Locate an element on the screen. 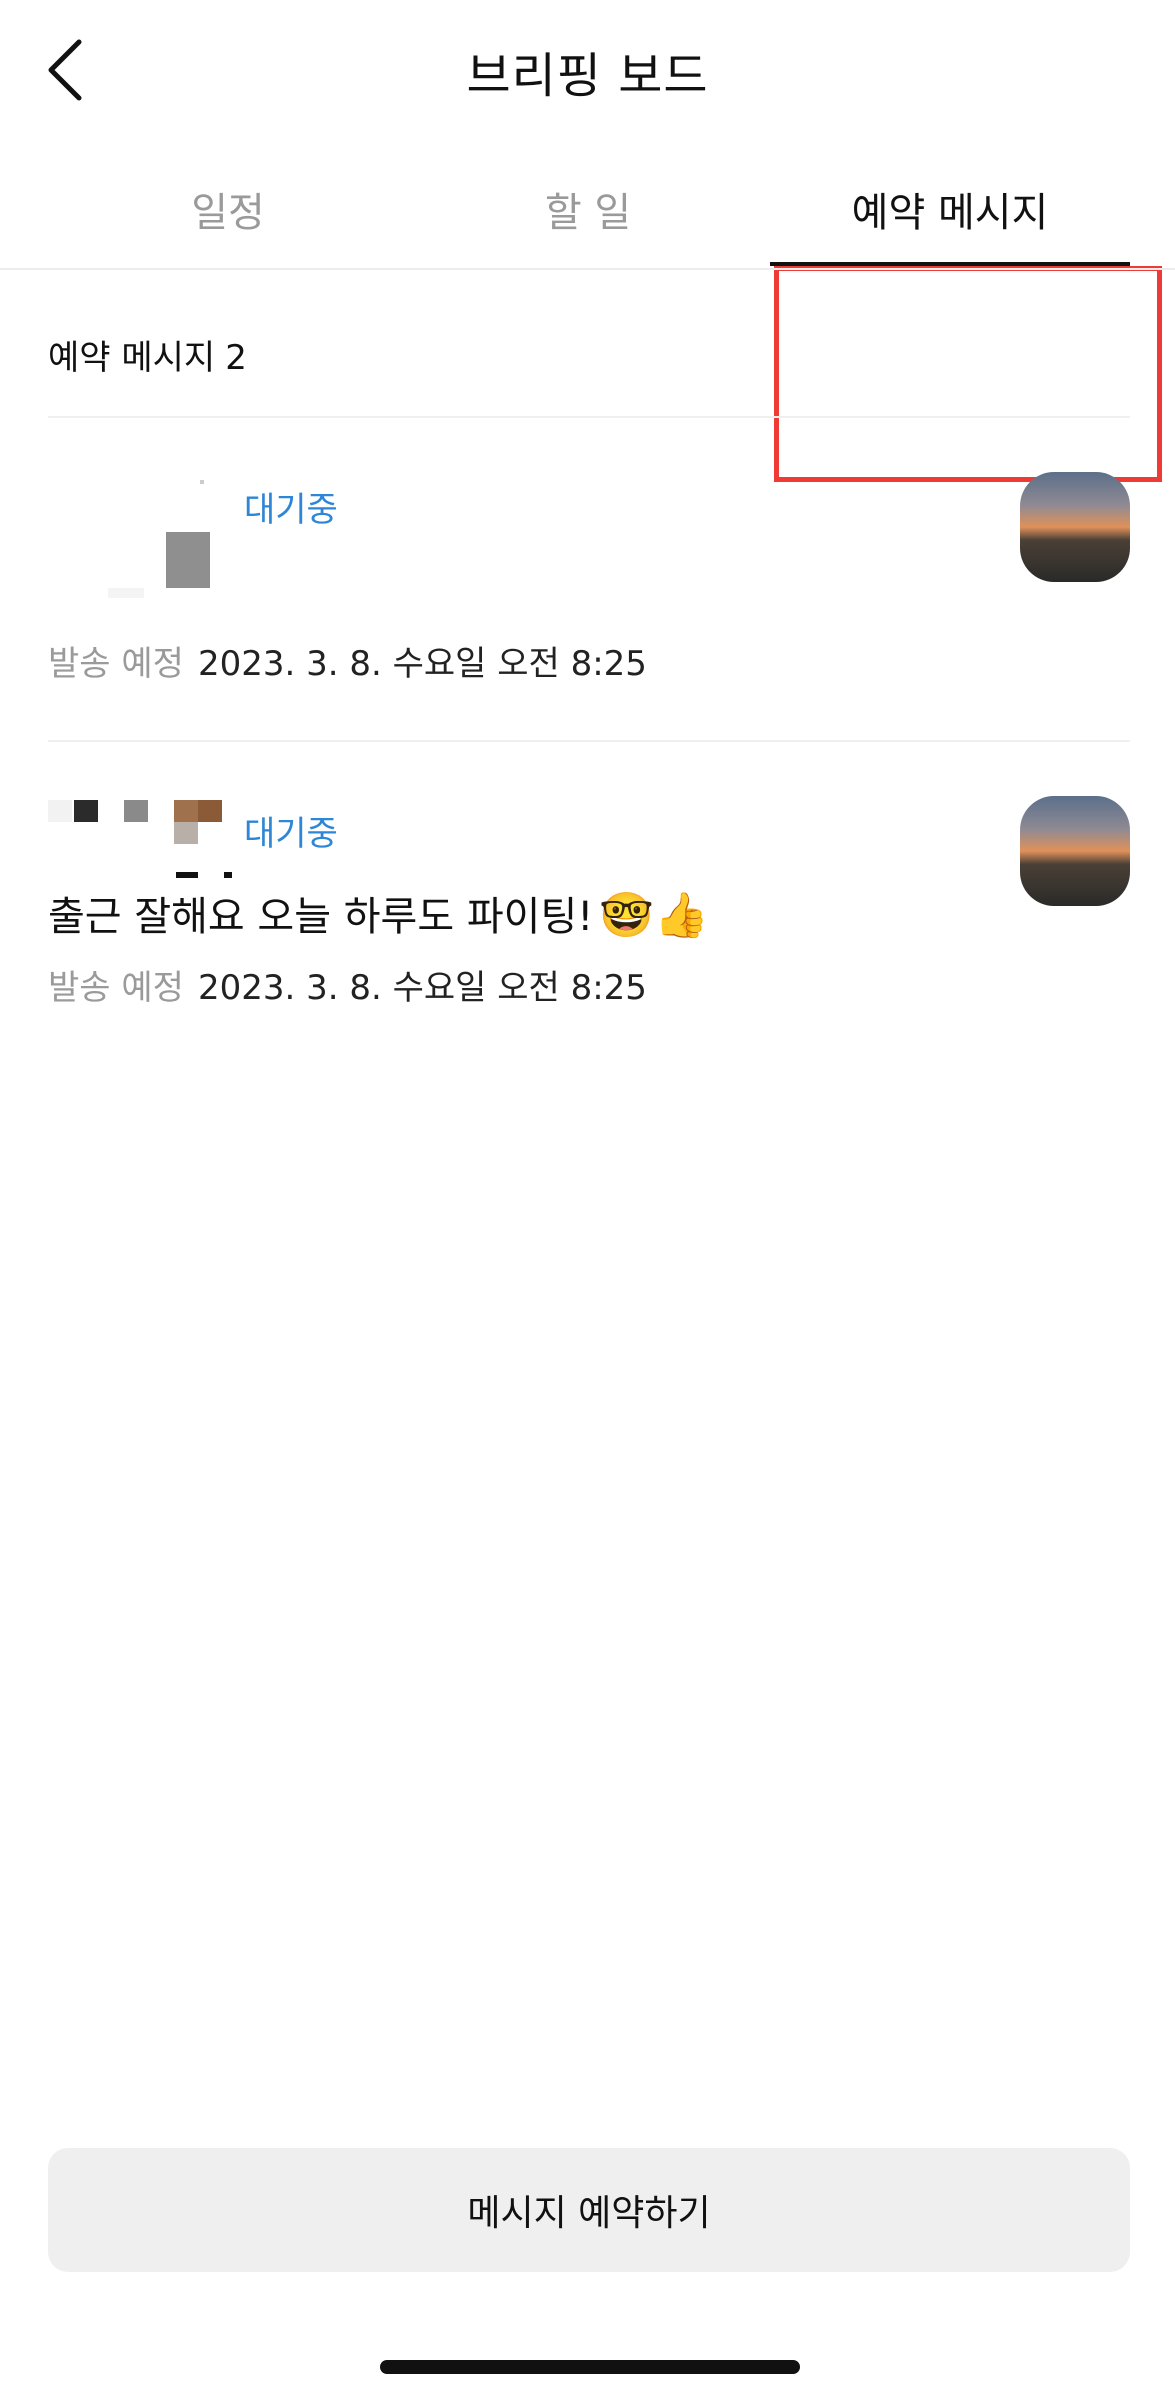 The height and width of the screenshot is (2400, 1175). section-divider is located at coordinates (589, 417).